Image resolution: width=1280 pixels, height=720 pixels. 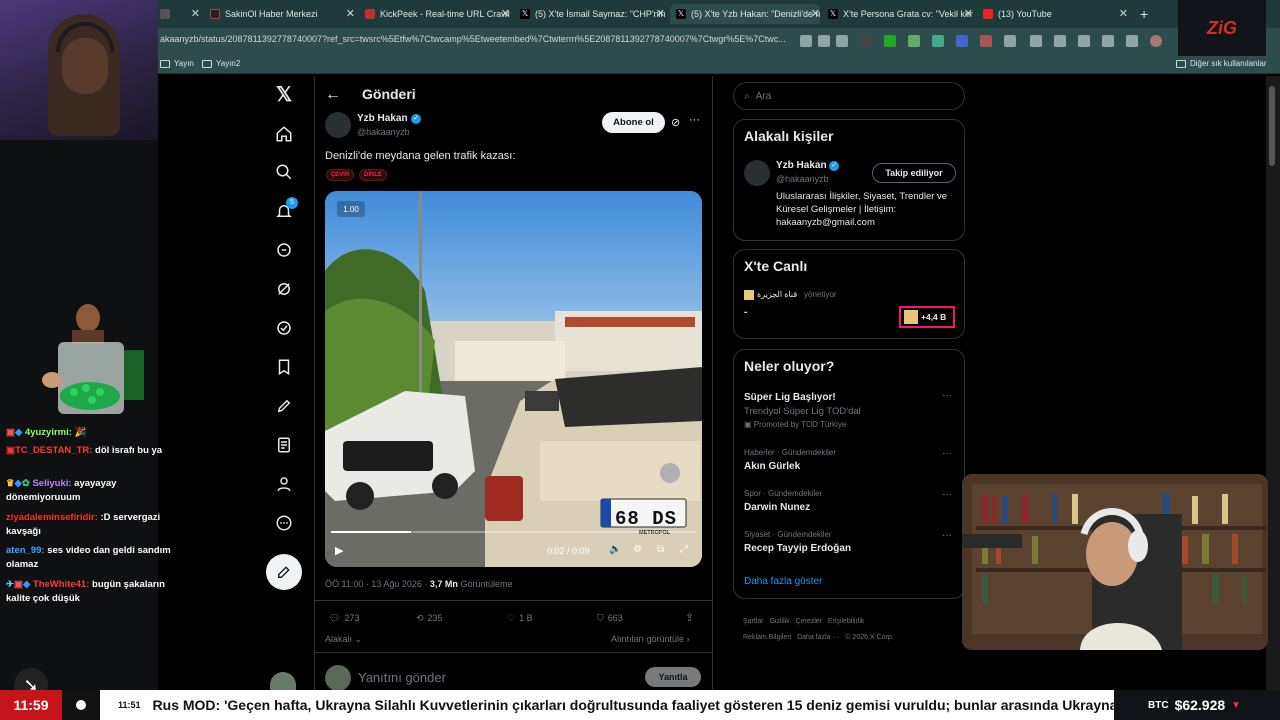 I want to click on trend-item: Haberler · Gündemdekiler Akın Gürlek ···, so click(x=849, y=466).